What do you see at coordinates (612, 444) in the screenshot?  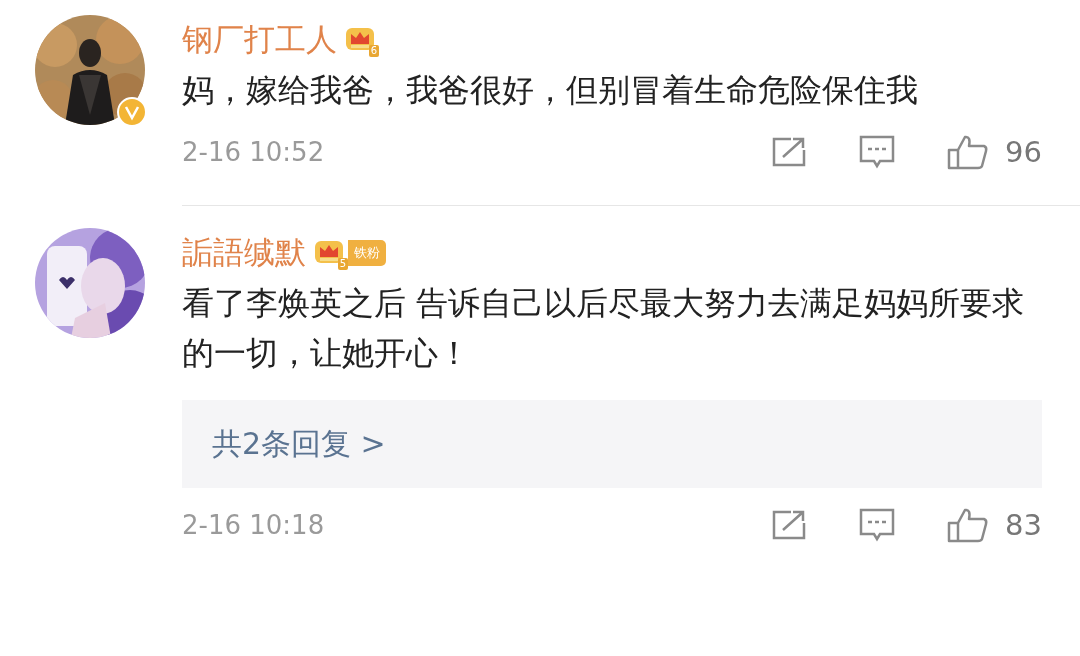 I see `replies-link: 共2条回复 >` at bounding box center [612, 444].